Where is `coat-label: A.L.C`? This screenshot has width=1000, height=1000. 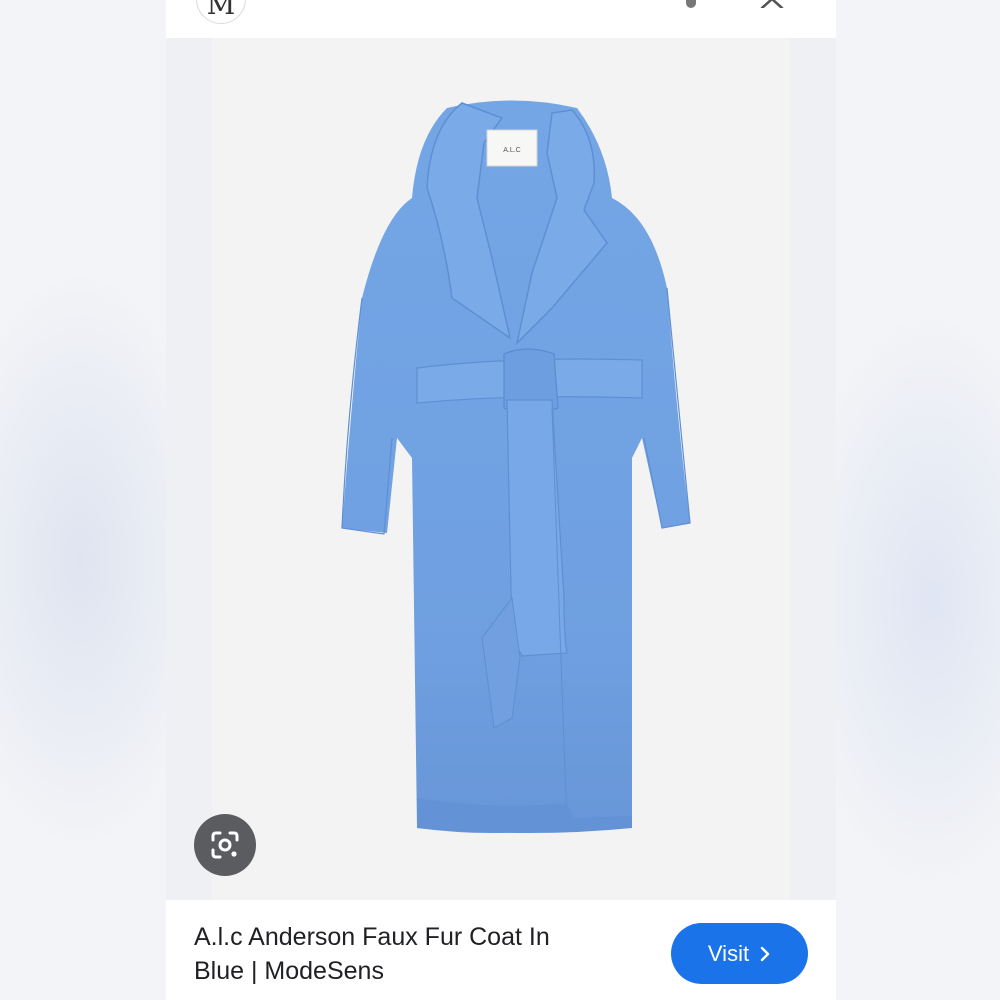
coat-label: A.L.C is located at coordinates (512, 150).